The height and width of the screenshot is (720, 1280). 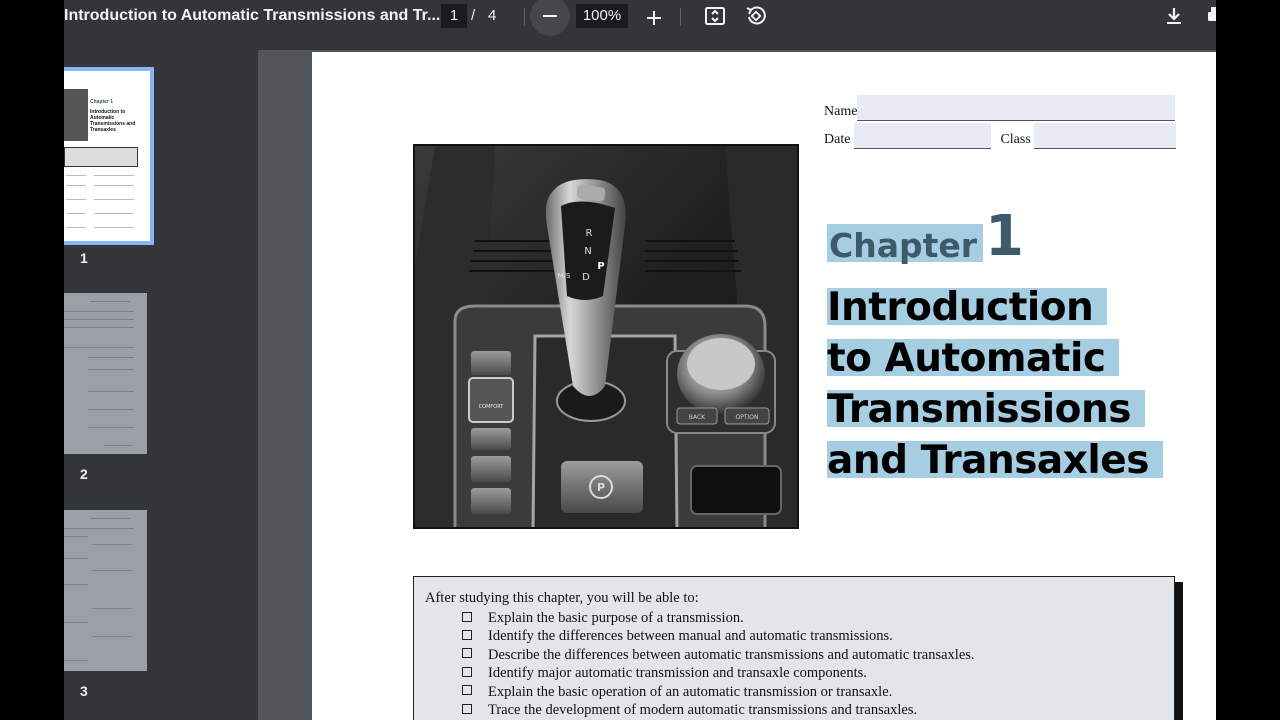 What do you see at coordinates (995, 313) in the screenshot?
I see `title-line: Introduction` at bounding box center [995, 313].